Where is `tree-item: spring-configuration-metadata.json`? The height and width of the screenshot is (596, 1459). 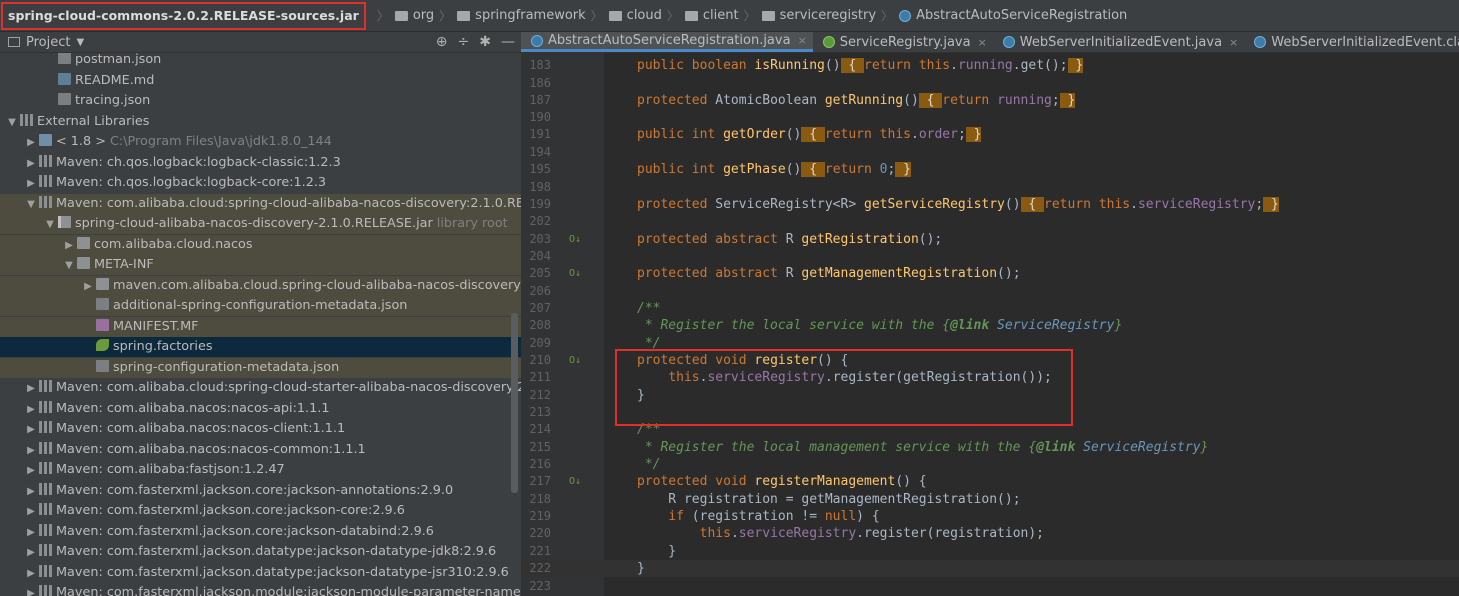
tree-item: spring-configuration-metadata.json is located at coordinates (260, 367).